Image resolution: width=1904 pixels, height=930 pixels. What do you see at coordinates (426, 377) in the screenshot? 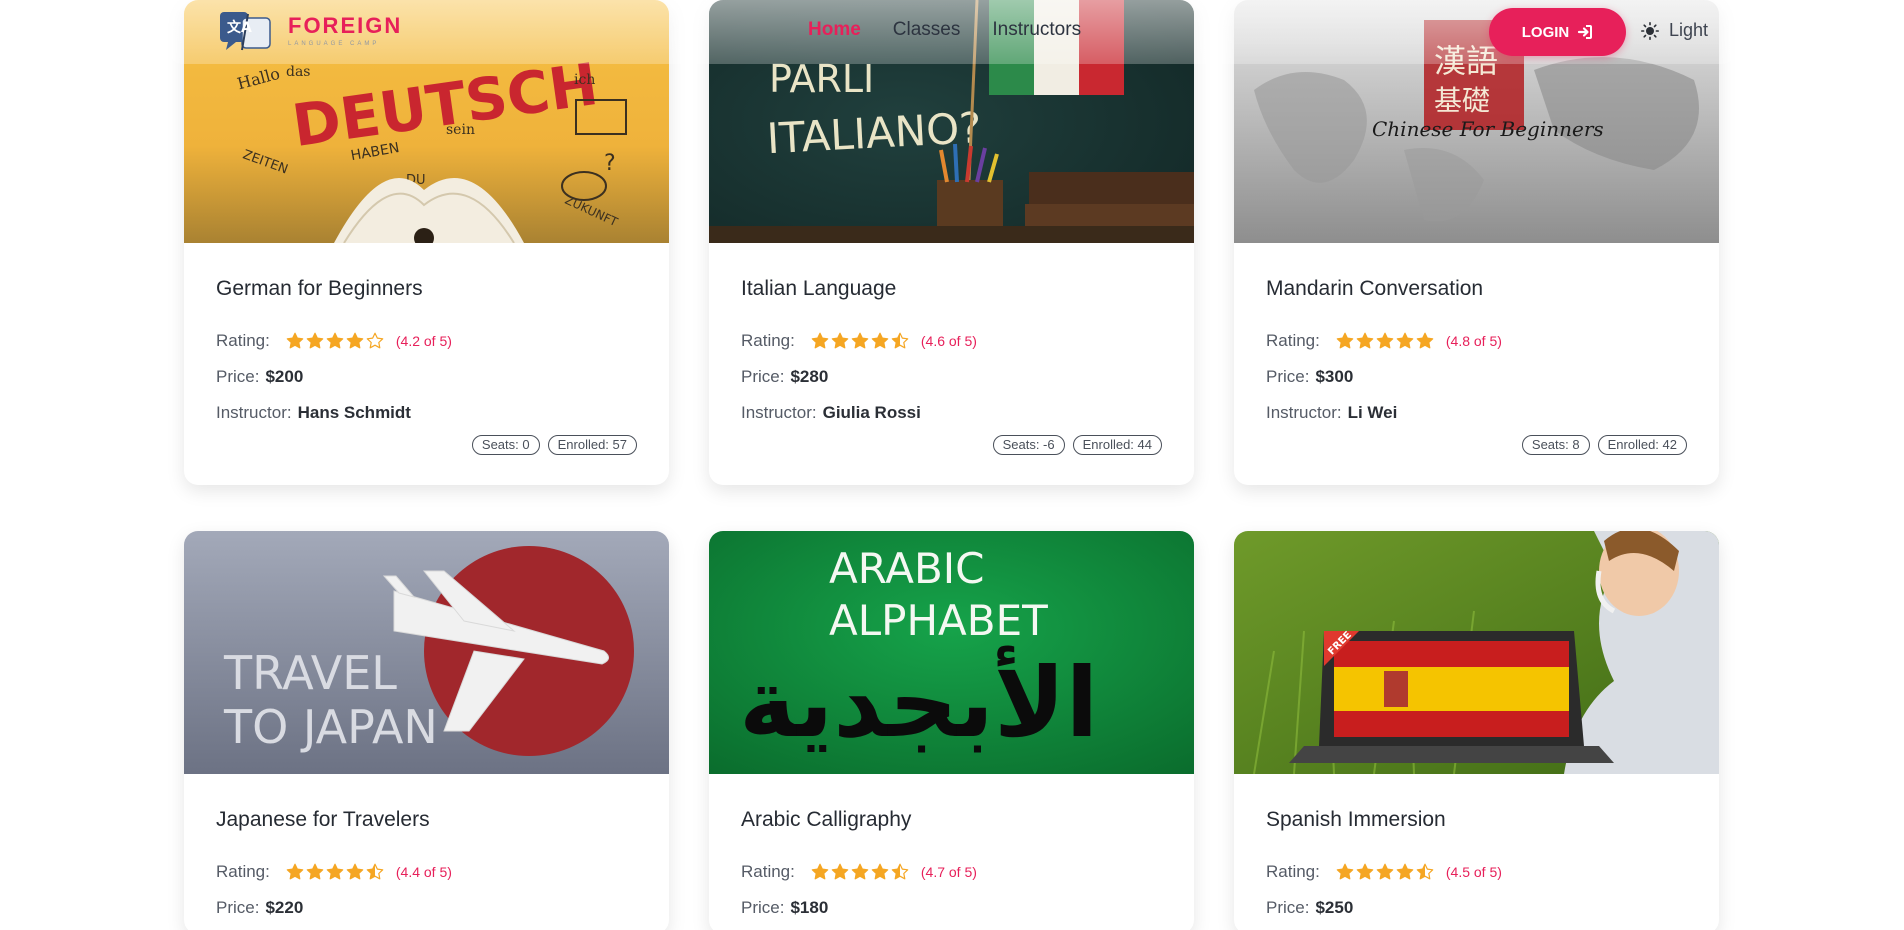
I see `price-row: Price: $200` at bounding box center [426, 377].